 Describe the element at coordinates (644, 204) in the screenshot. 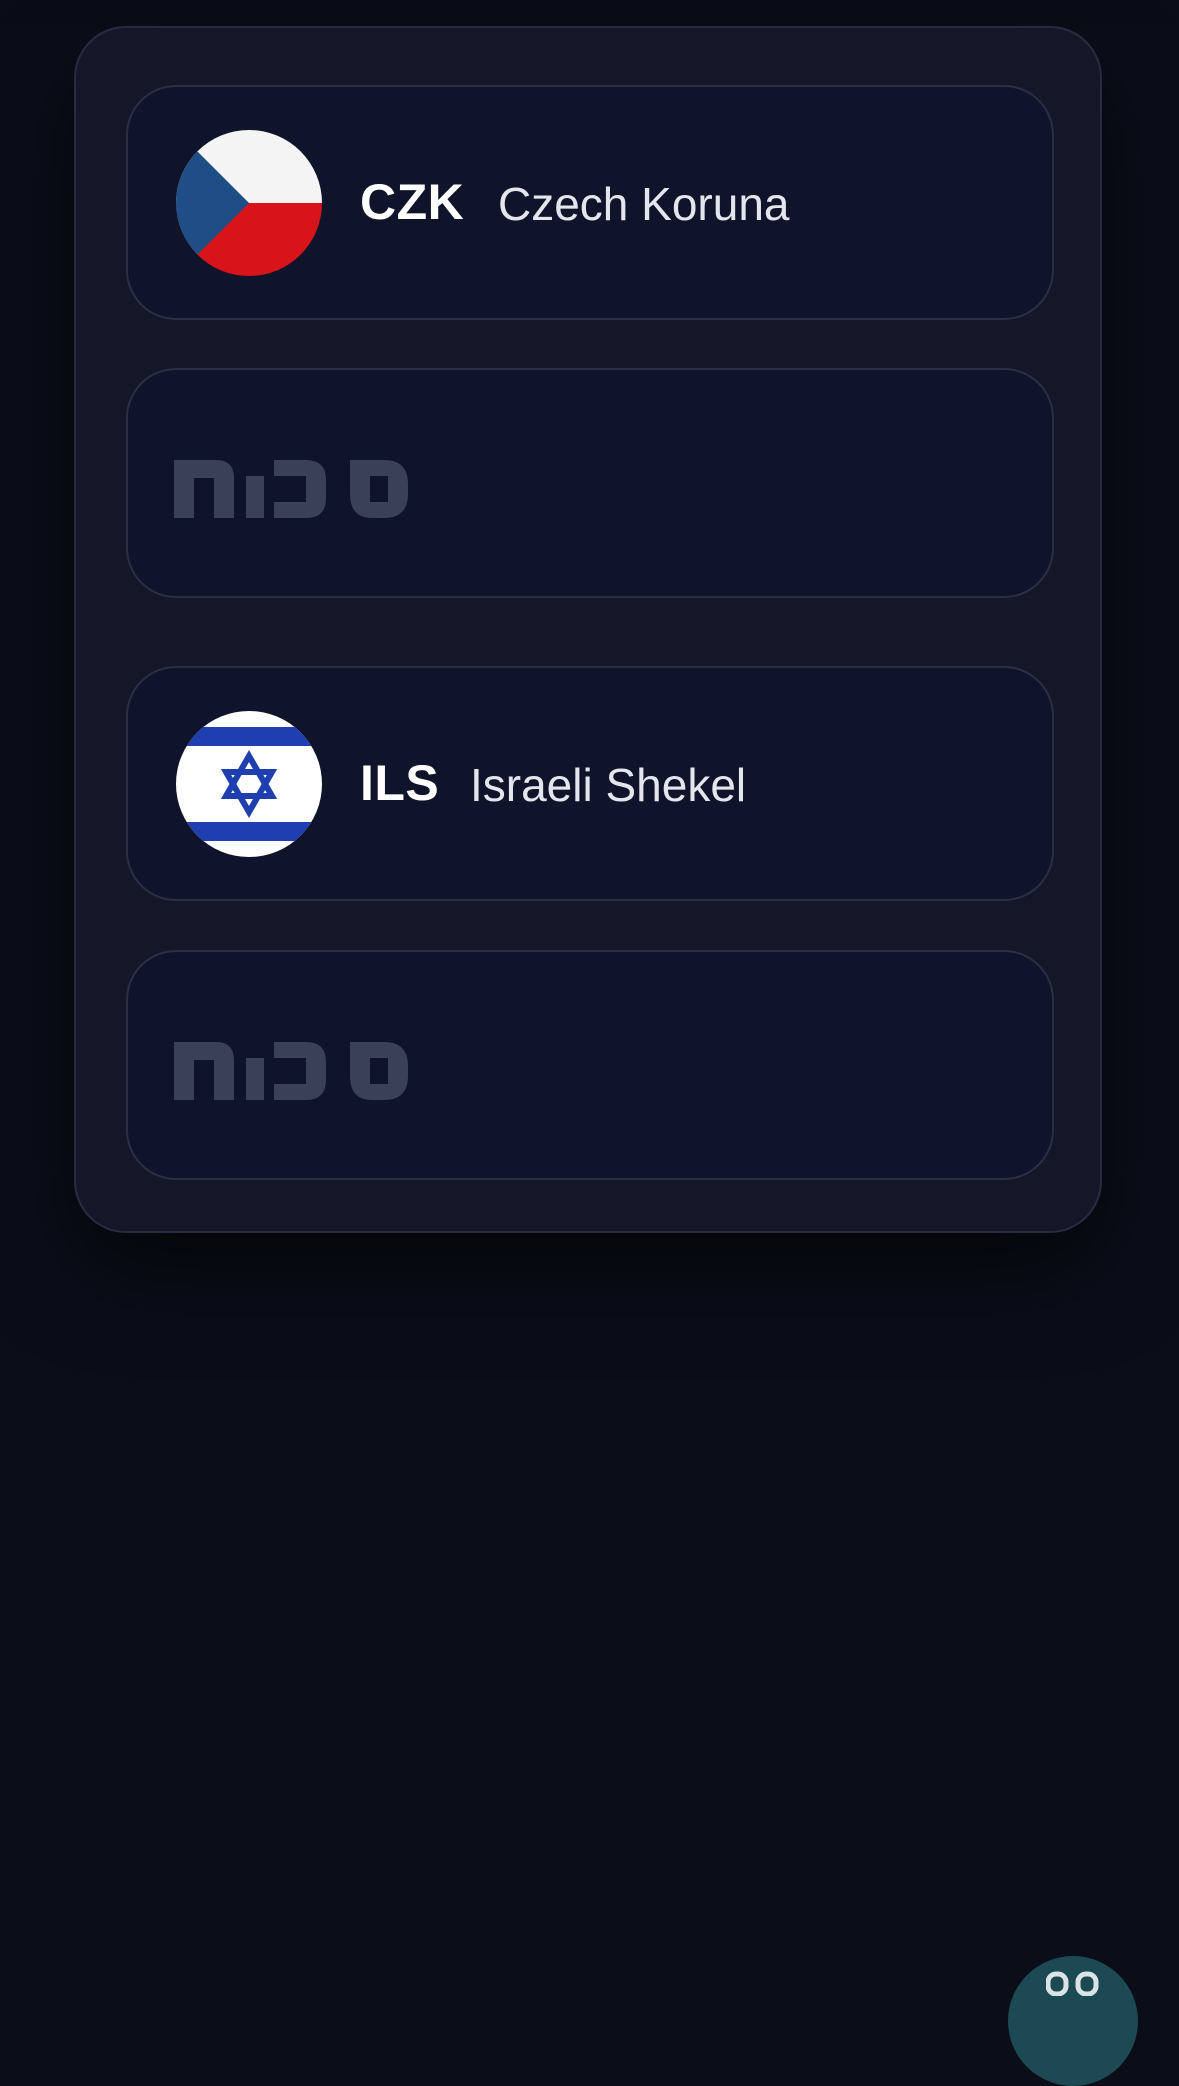

I see `currency-name: Czech Koruna` at that location.